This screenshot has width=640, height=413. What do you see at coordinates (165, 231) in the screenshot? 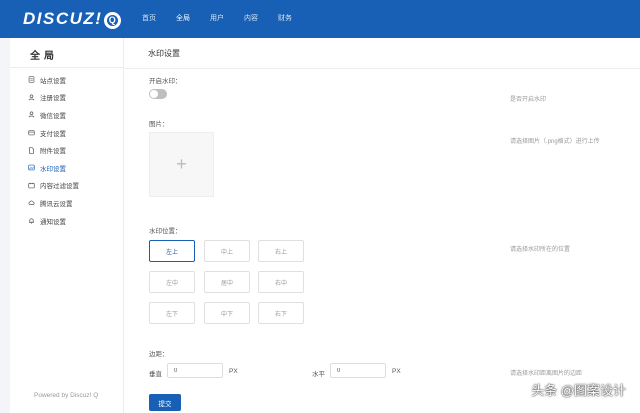
I see `position-label: 水印位置：` at bounding box center [165, 231].